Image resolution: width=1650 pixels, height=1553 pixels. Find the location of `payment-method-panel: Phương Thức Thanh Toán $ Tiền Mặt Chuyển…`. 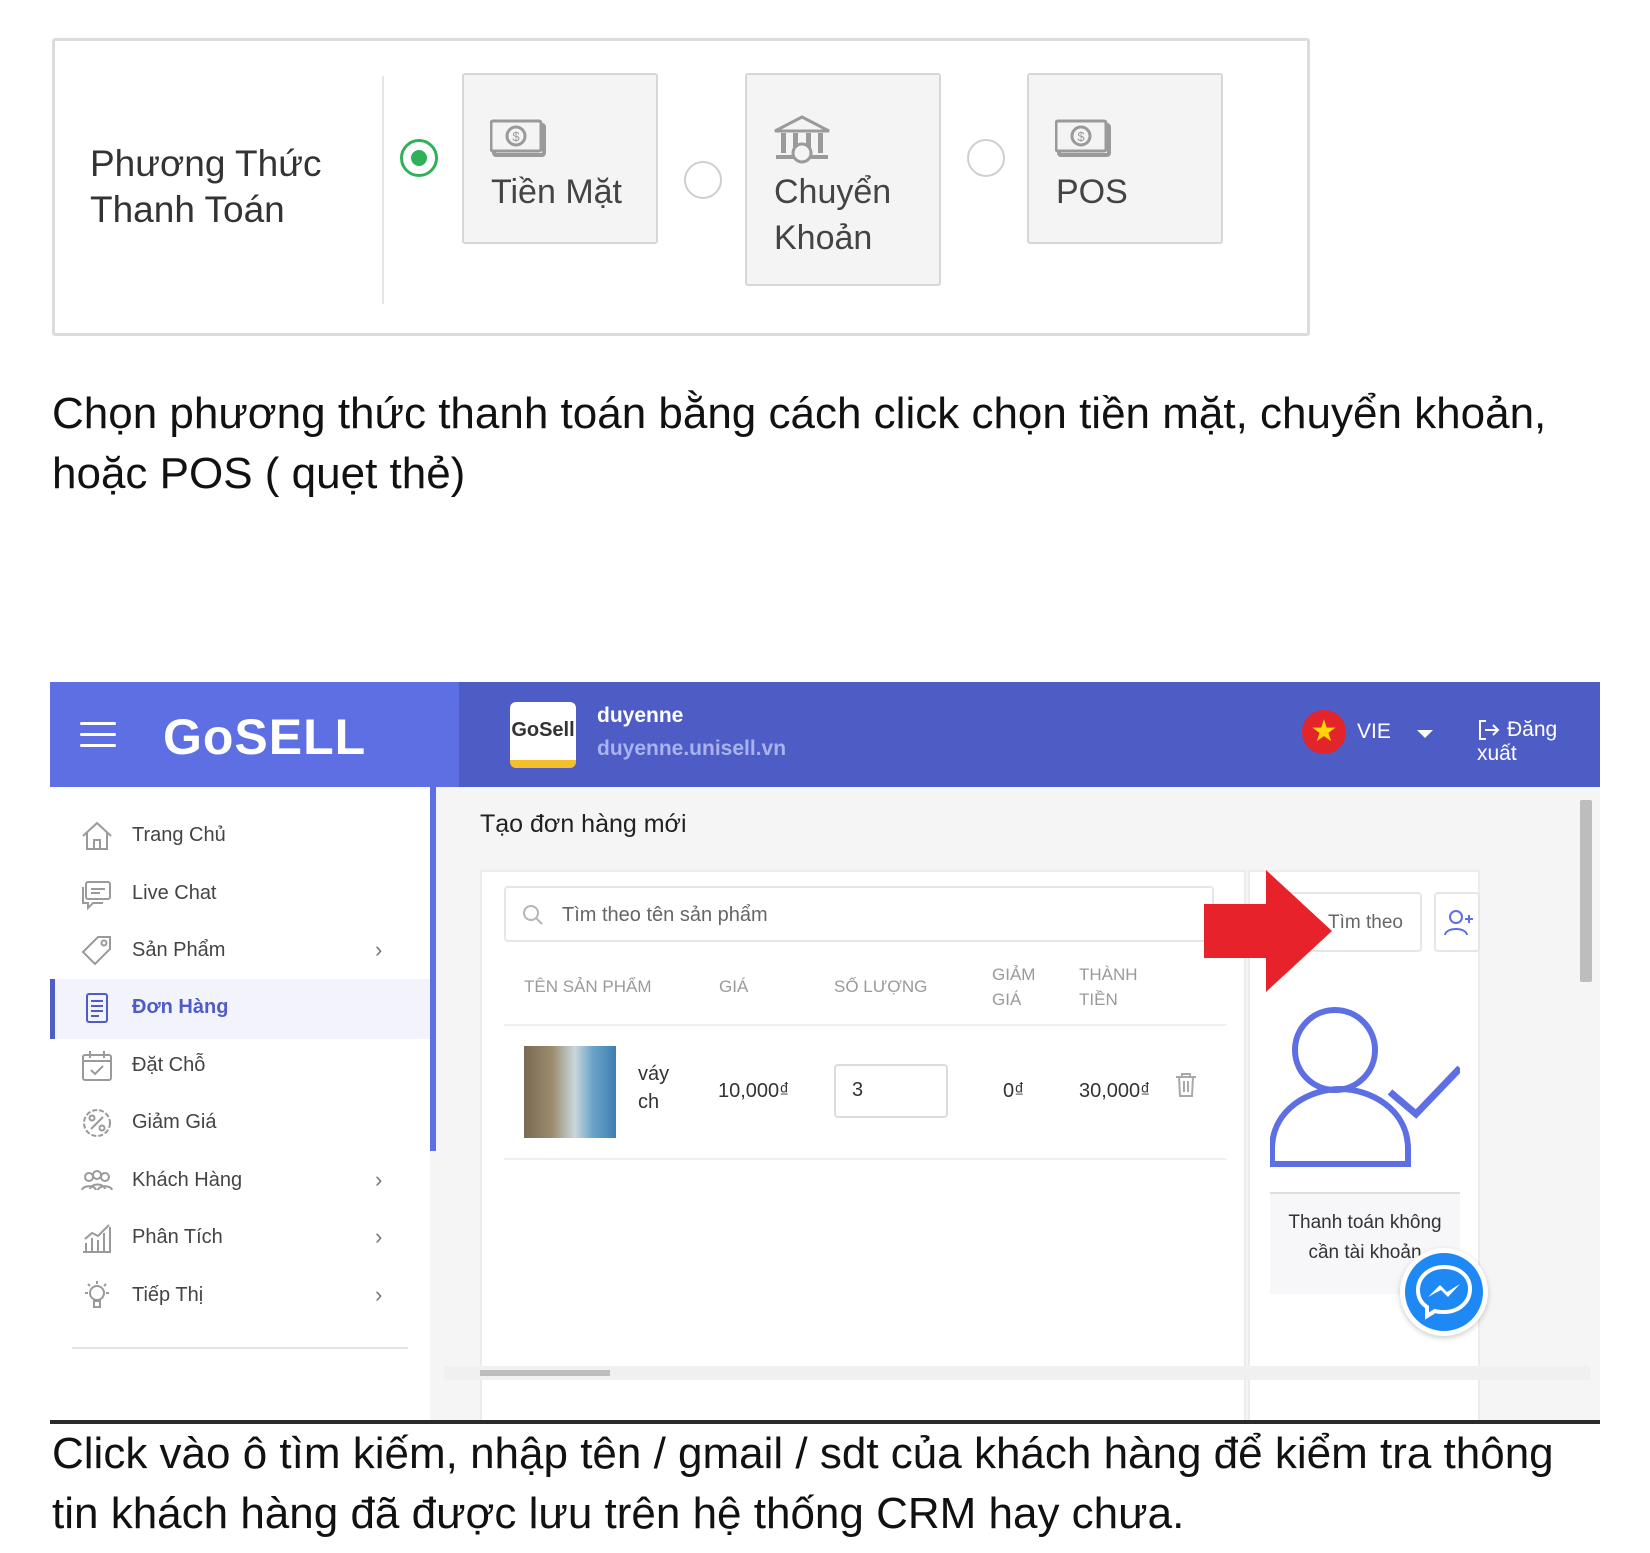

payment-method-panel: Phương Thức Thanh Toán $ Tiền Mặt Chuyển… is located at coordinates (681, 187).